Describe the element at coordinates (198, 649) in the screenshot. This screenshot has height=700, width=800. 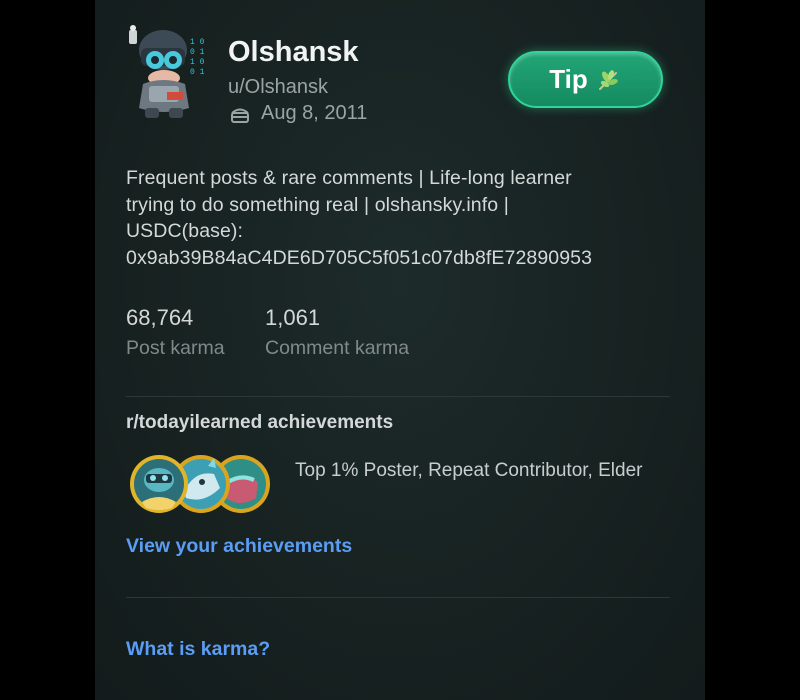
I see `what-is-karma-link: What is karma?` at that location.